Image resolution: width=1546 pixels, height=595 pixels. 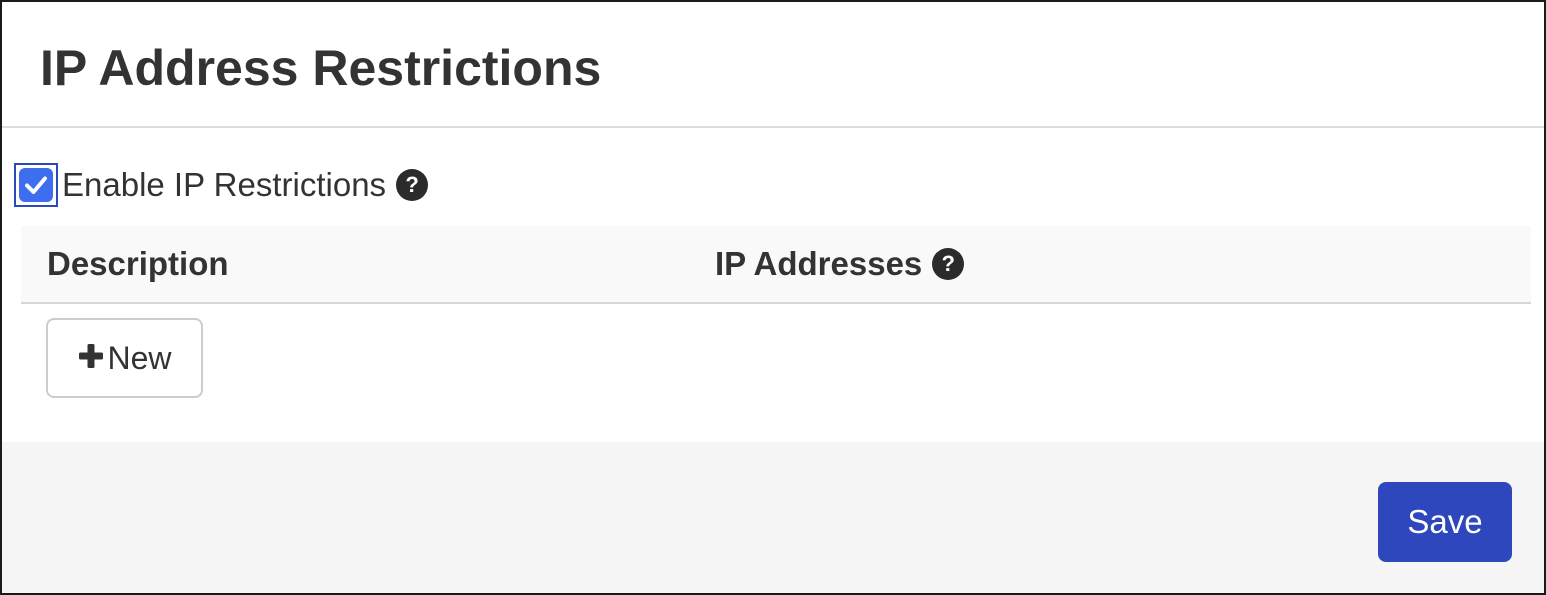 I want to click on page-title: IP Address Restrictions, so click(x=321, y=68).